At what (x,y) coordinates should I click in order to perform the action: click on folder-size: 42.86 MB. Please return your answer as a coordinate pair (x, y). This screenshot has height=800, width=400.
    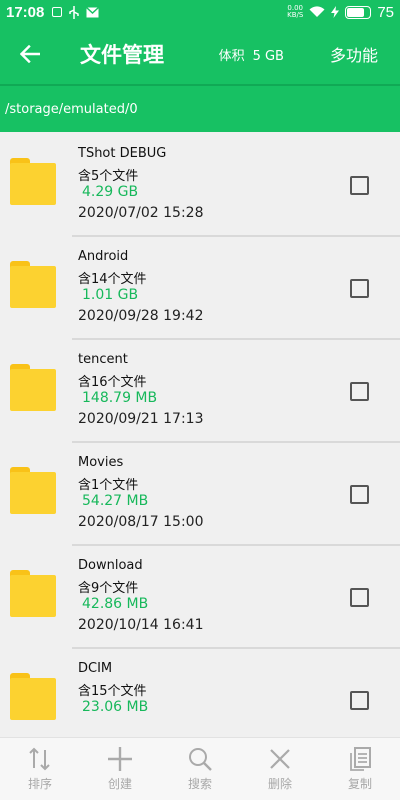
    Looking at the image, I should click on (115, 604).